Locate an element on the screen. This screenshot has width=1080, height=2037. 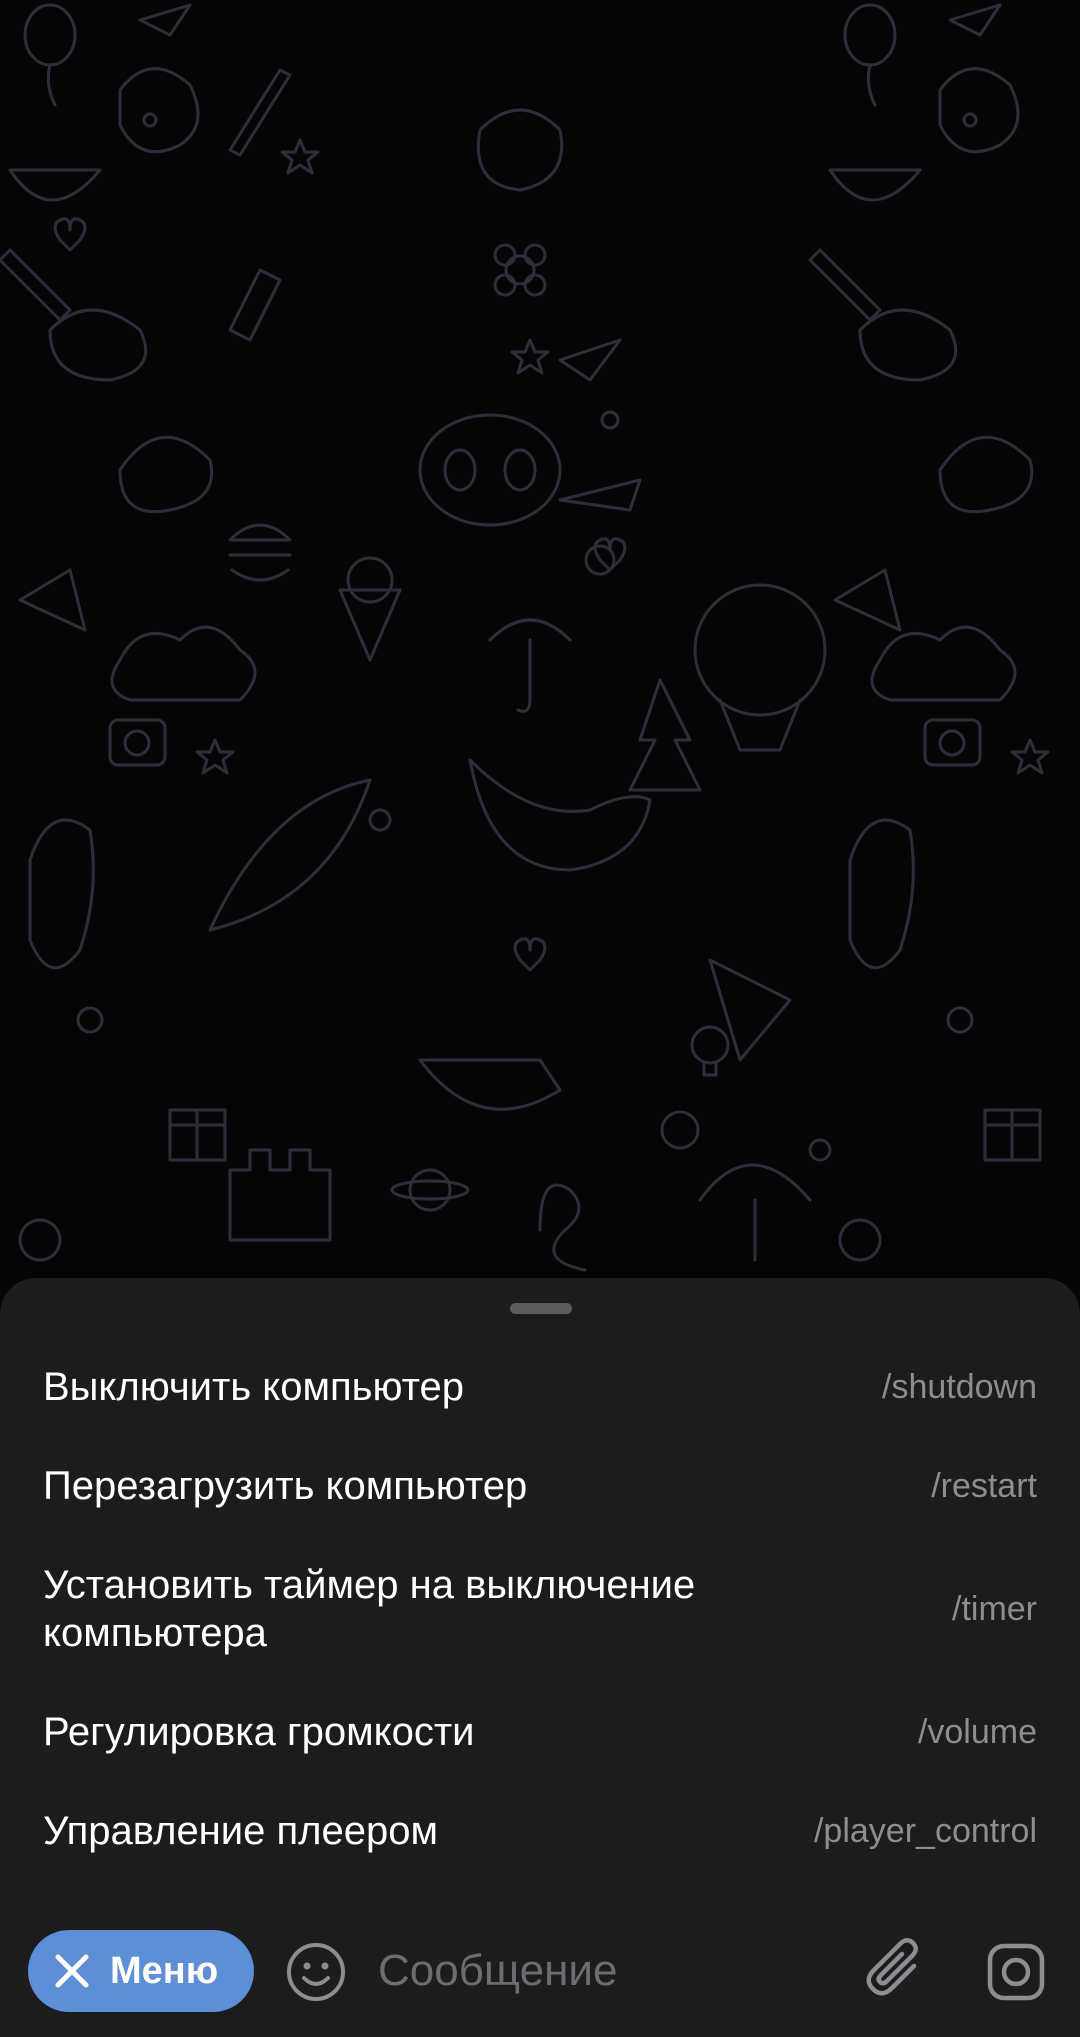
sheet-drag-handle is located at coordinates (541, 1308).